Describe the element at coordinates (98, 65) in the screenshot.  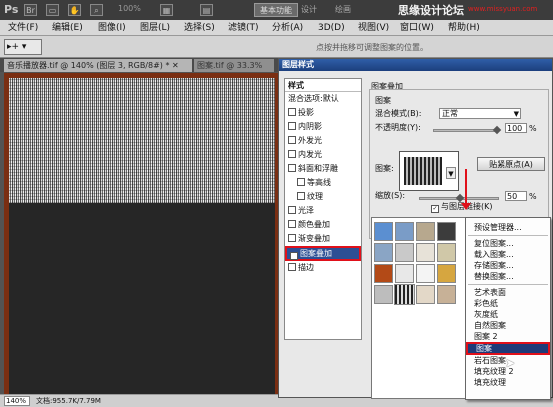
I see `document-tab-active: 音乐播放器.tif @ 140% (图层 3, RGB/8#) * ✕` at that location.